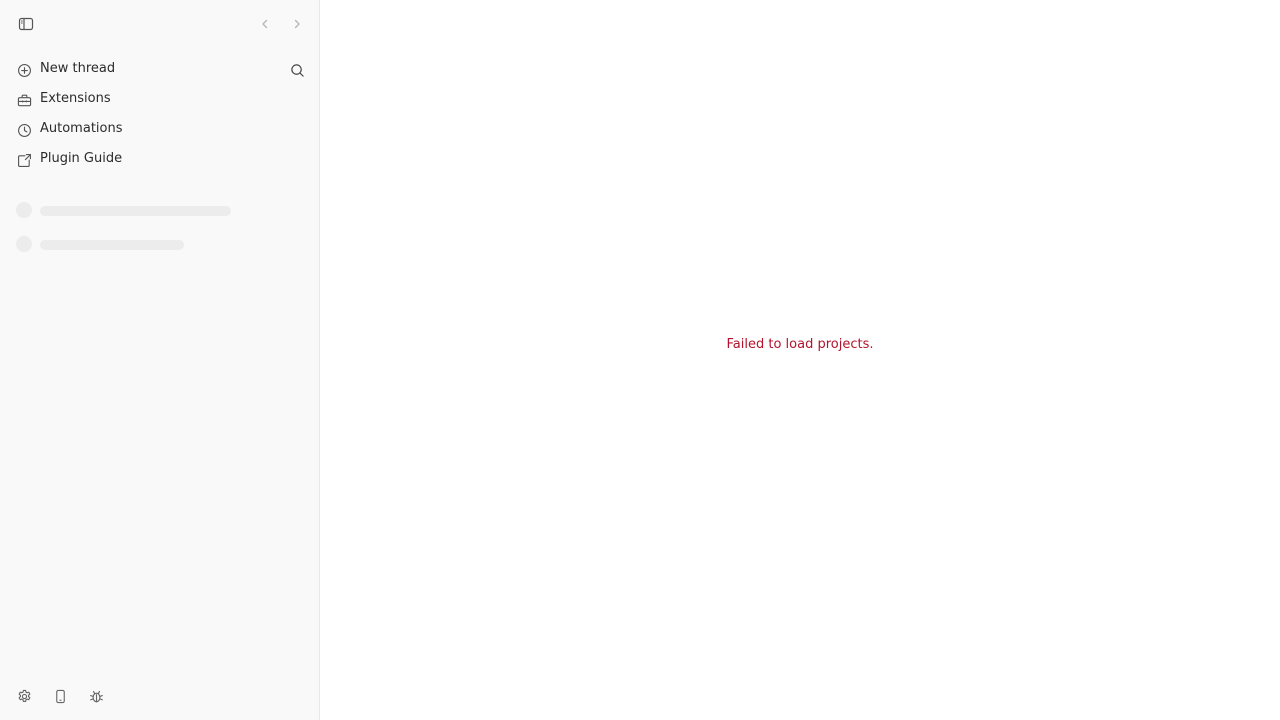 The width and height of the screenshot is (1280, 720). I want to click on sidebar-footer, so click(159, 696).